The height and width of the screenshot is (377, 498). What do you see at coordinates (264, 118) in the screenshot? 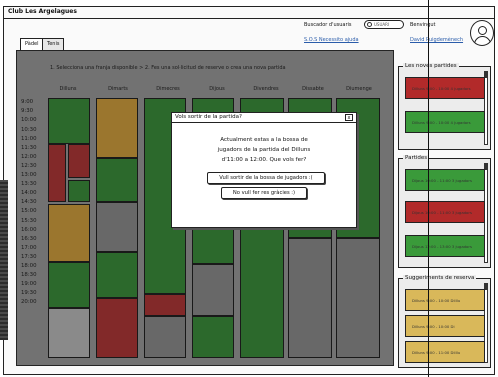
I see `dialog-title: Vols sortir de la partida?` at bounding box center [264, 118].